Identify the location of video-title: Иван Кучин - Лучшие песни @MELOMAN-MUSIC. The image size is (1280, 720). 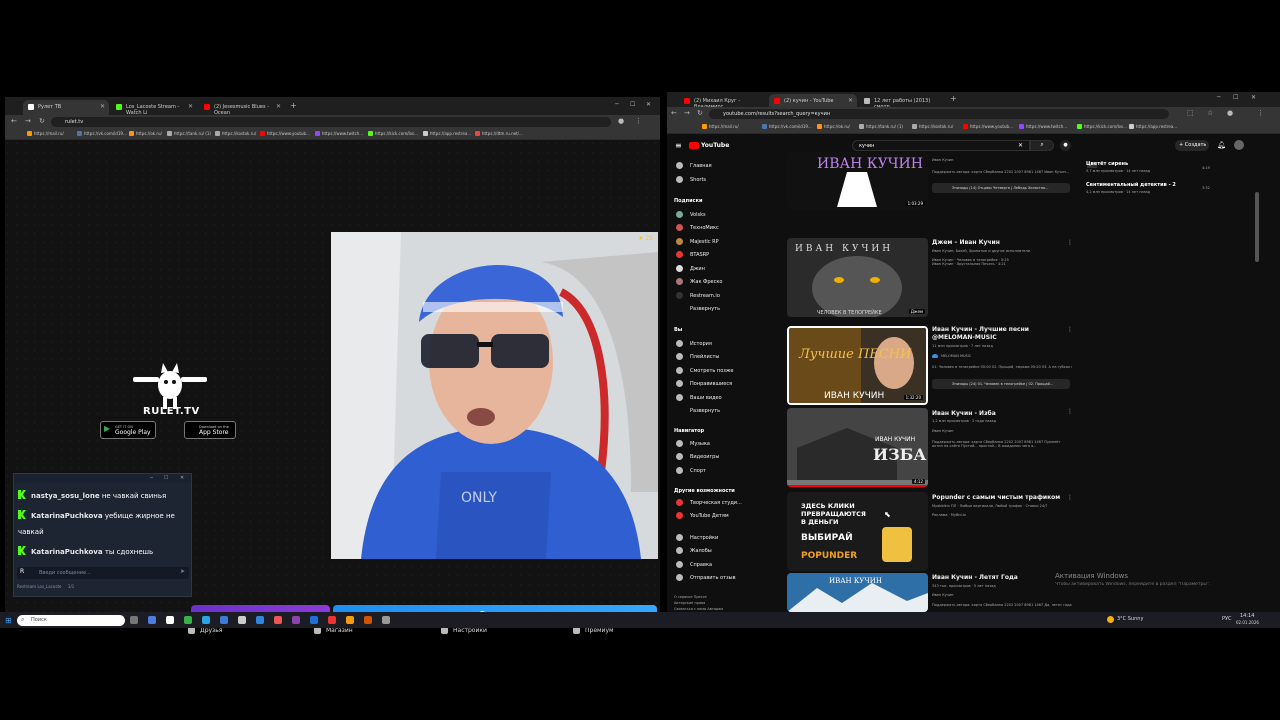
(1002, 334).